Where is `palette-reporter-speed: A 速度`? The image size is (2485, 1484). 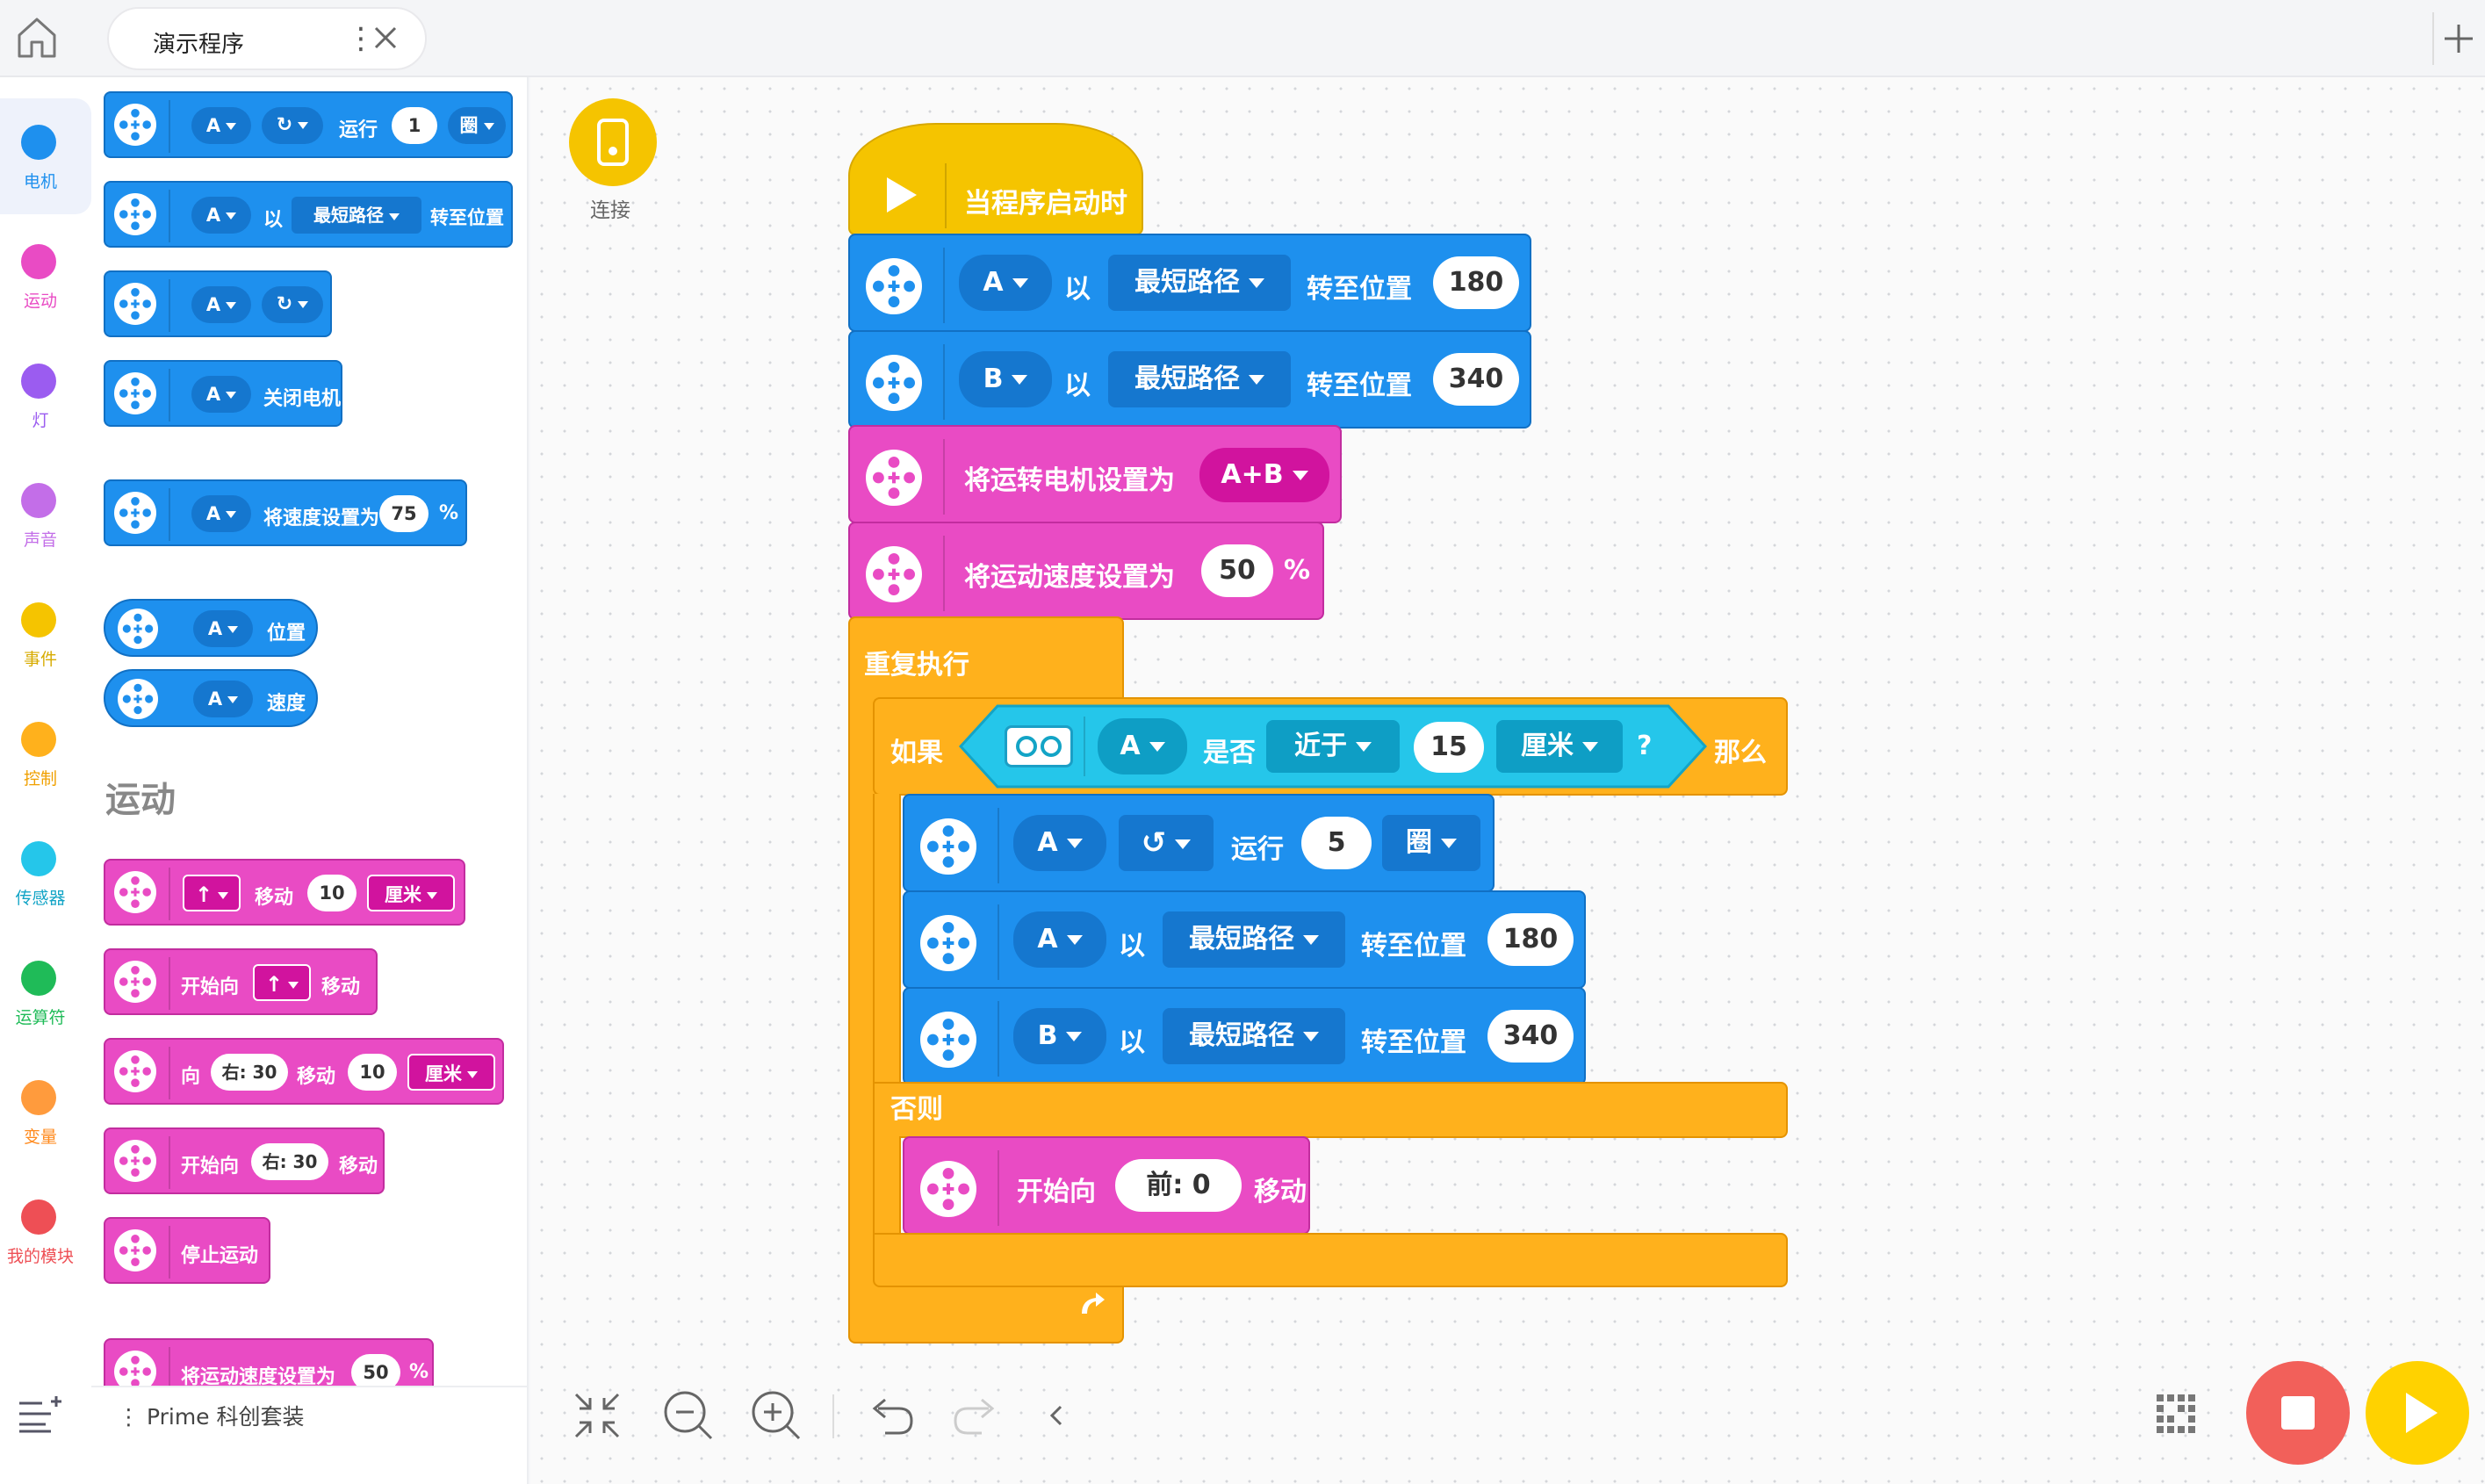
palette-reporter-speed: A 速度 is located at coordinates (211, 698).